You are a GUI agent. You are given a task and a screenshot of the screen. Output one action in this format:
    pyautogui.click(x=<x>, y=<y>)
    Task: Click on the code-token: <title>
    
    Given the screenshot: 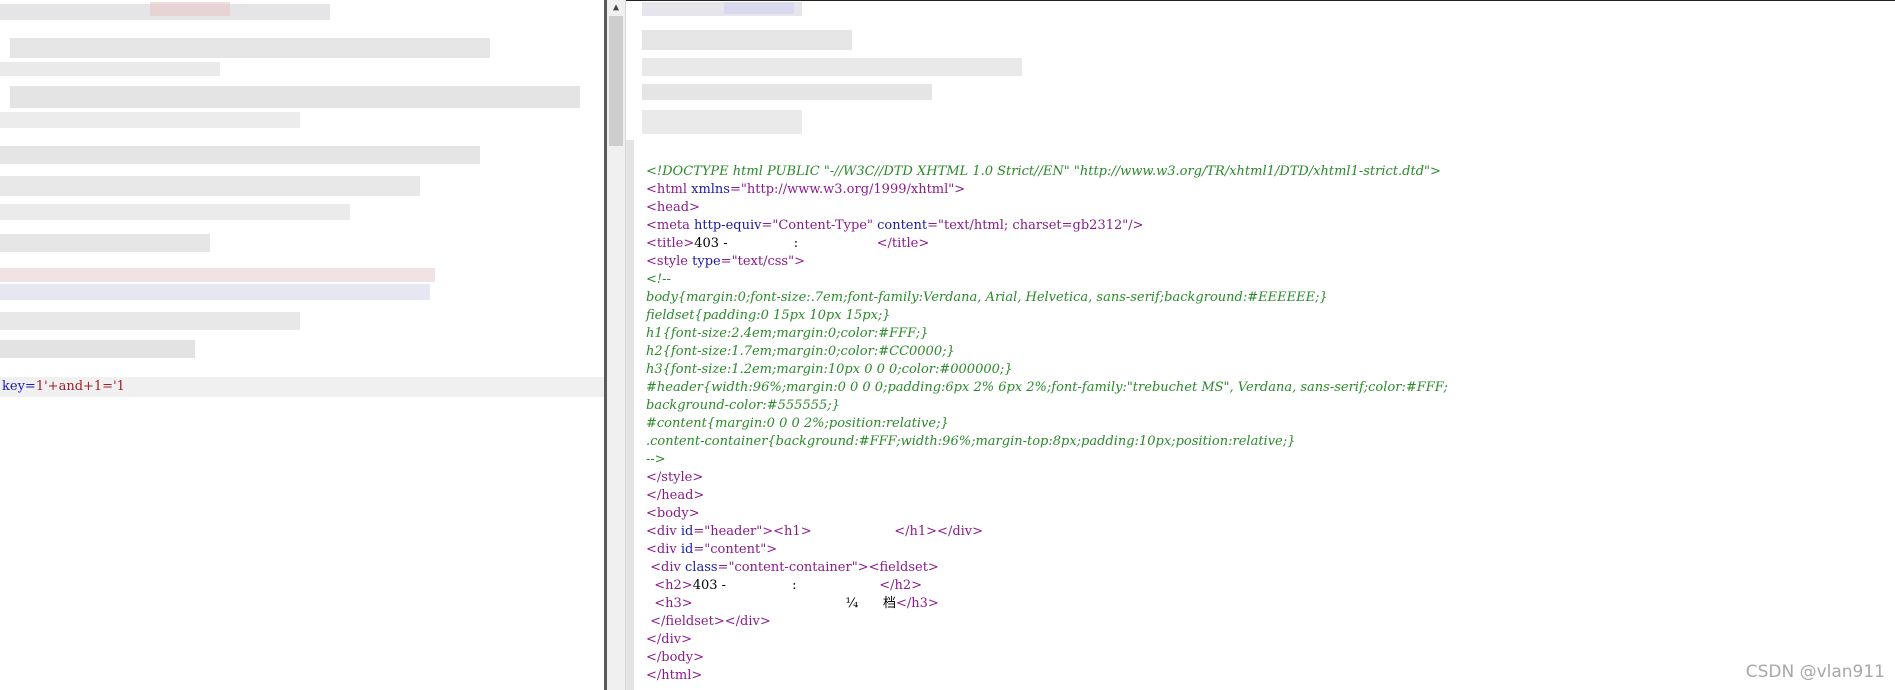 What is the action you would take?
    pyautogui.click(x=670, y=243)
    